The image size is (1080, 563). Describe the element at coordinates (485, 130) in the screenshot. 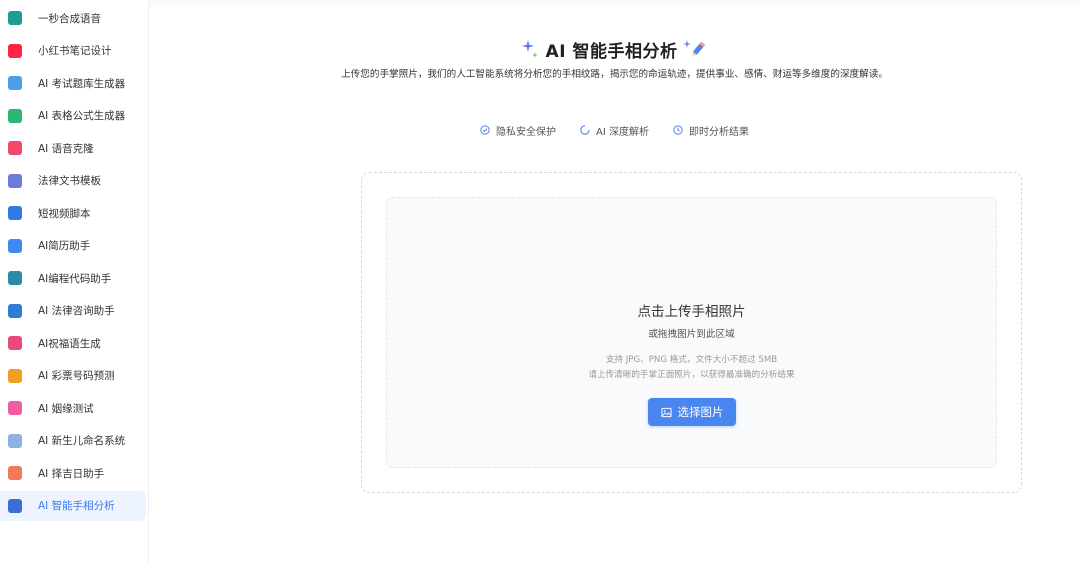

I see `shield-check-icon` at that location.